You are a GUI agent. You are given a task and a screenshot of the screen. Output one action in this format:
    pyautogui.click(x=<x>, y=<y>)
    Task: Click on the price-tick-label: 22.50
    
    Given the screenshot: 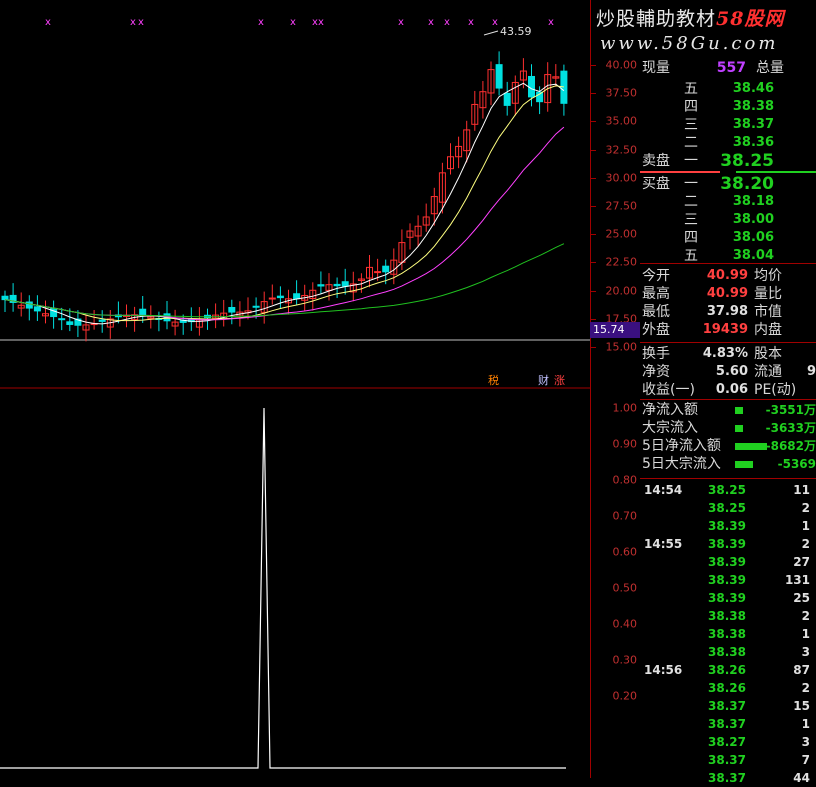 What is the action you would take?
    pyautogui.click(x=621, y=262)
    